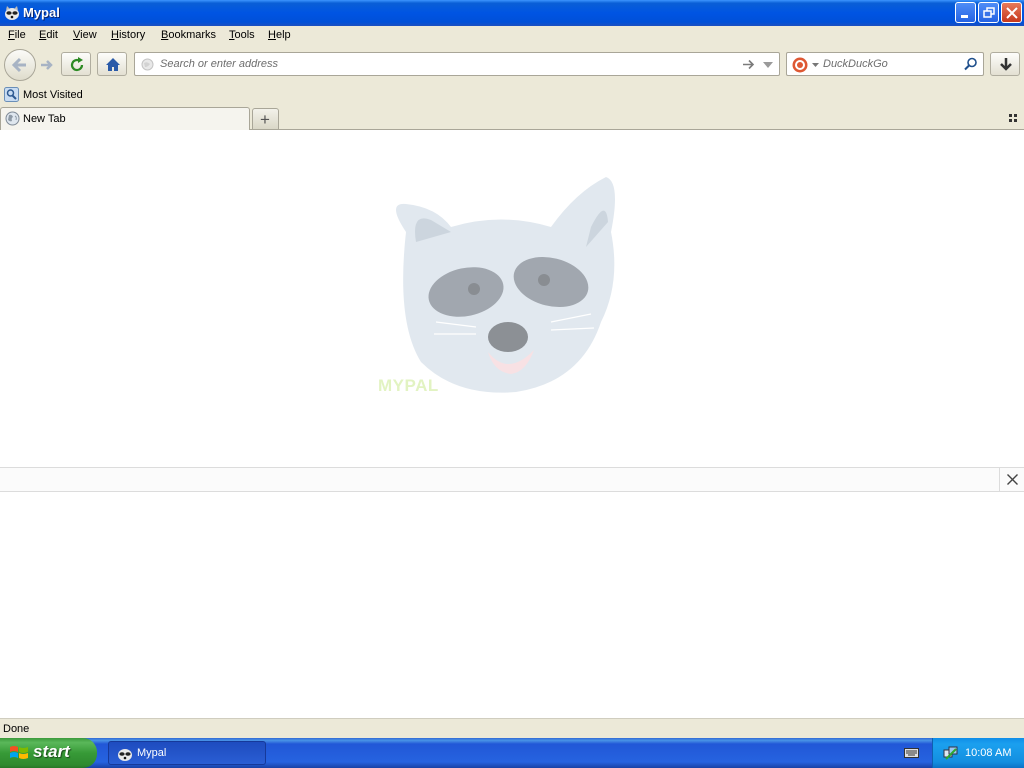 The image size is (1024, 768). I want to click on navigation-toolbar: Search or enter address DuckDuckGo, so click(512, 65).